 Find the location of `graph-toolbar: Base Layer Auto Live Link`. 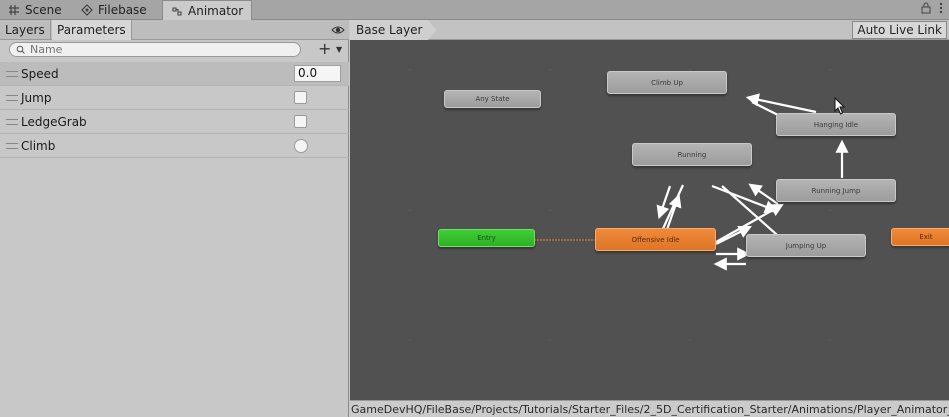

graph-toolbar: Base Layer Auto Live Link is located at coordinates (649, 30).